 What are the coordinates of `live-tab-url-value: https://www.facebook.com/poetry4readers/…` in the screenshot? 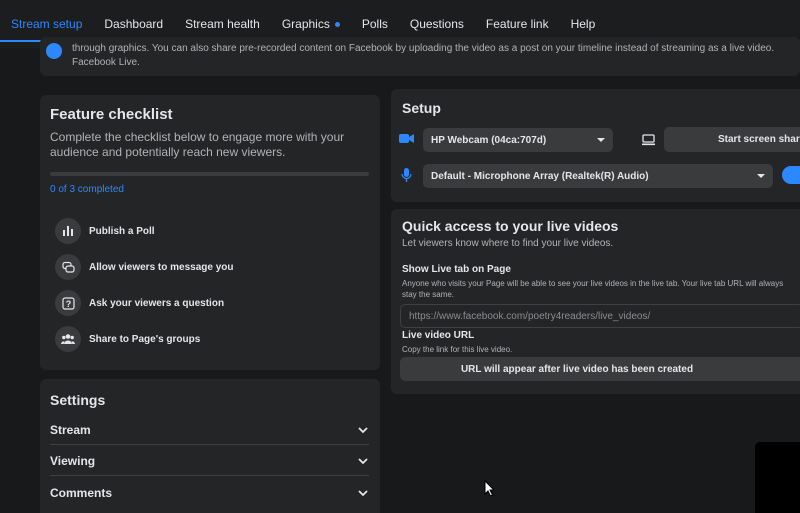 It's located at (530, 316).